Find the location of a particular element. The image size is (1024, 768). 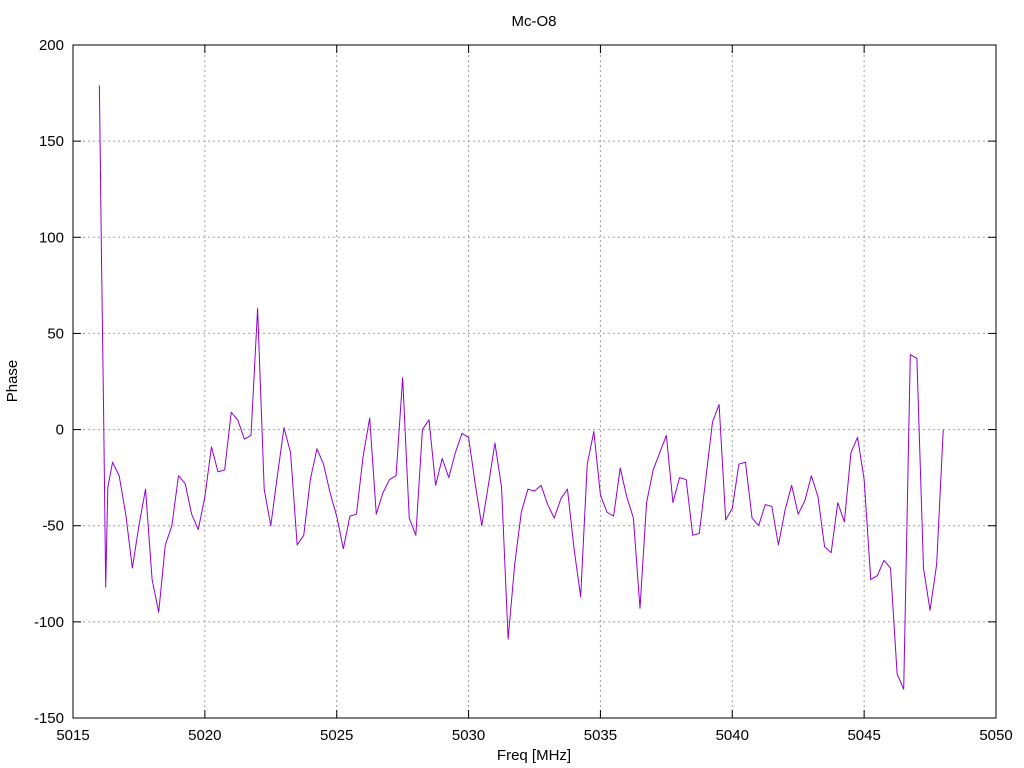

x-tick-label: 5045 is located at coordinates (863, 735).